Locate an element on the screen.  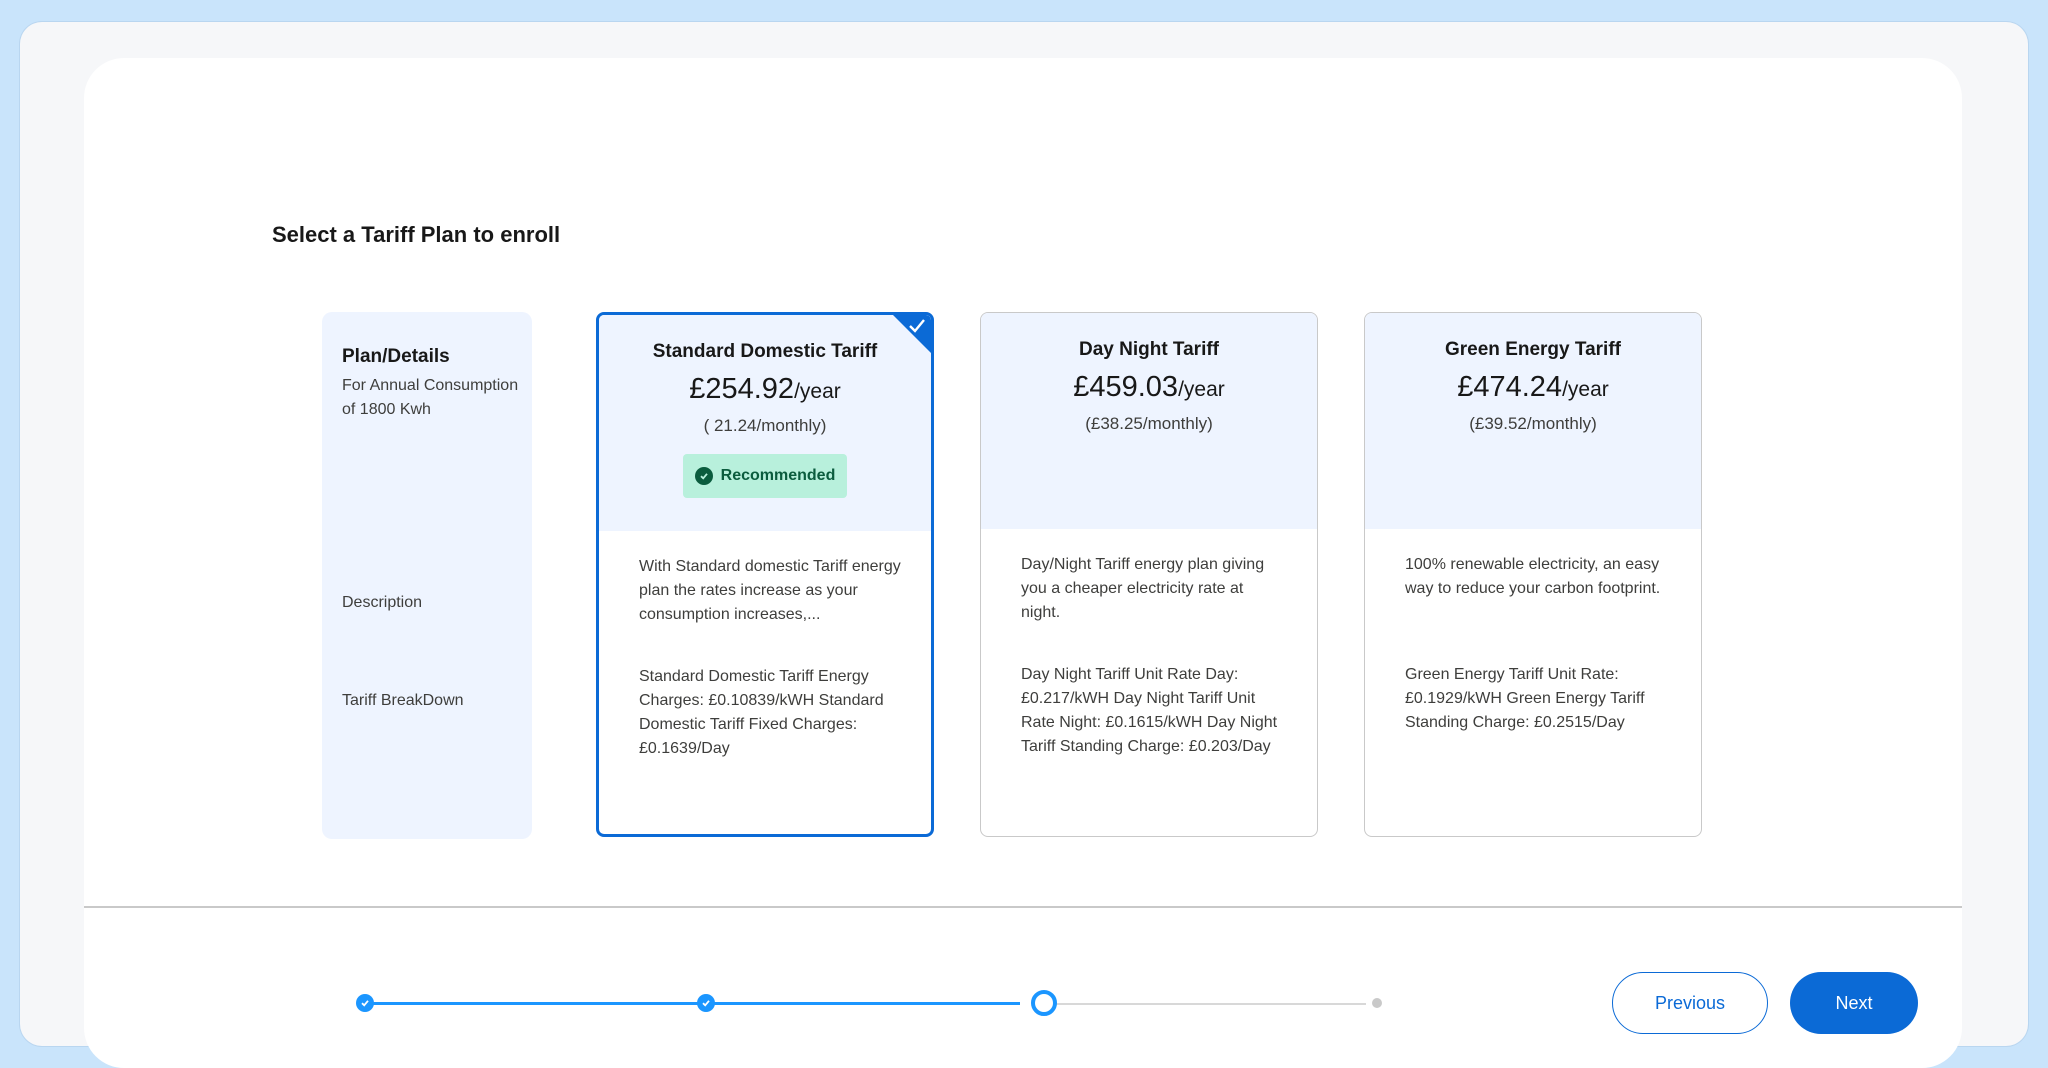
plan-details-heading: Plan/Details is located at coordinates (396, 356).